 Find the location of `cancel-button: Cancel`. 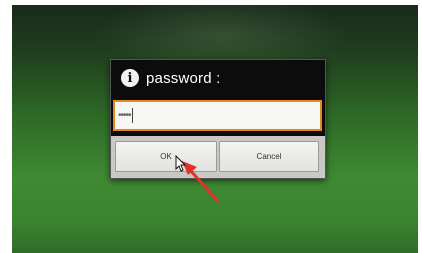

cancel-button: Cancel is located at coordinates (269, 156).